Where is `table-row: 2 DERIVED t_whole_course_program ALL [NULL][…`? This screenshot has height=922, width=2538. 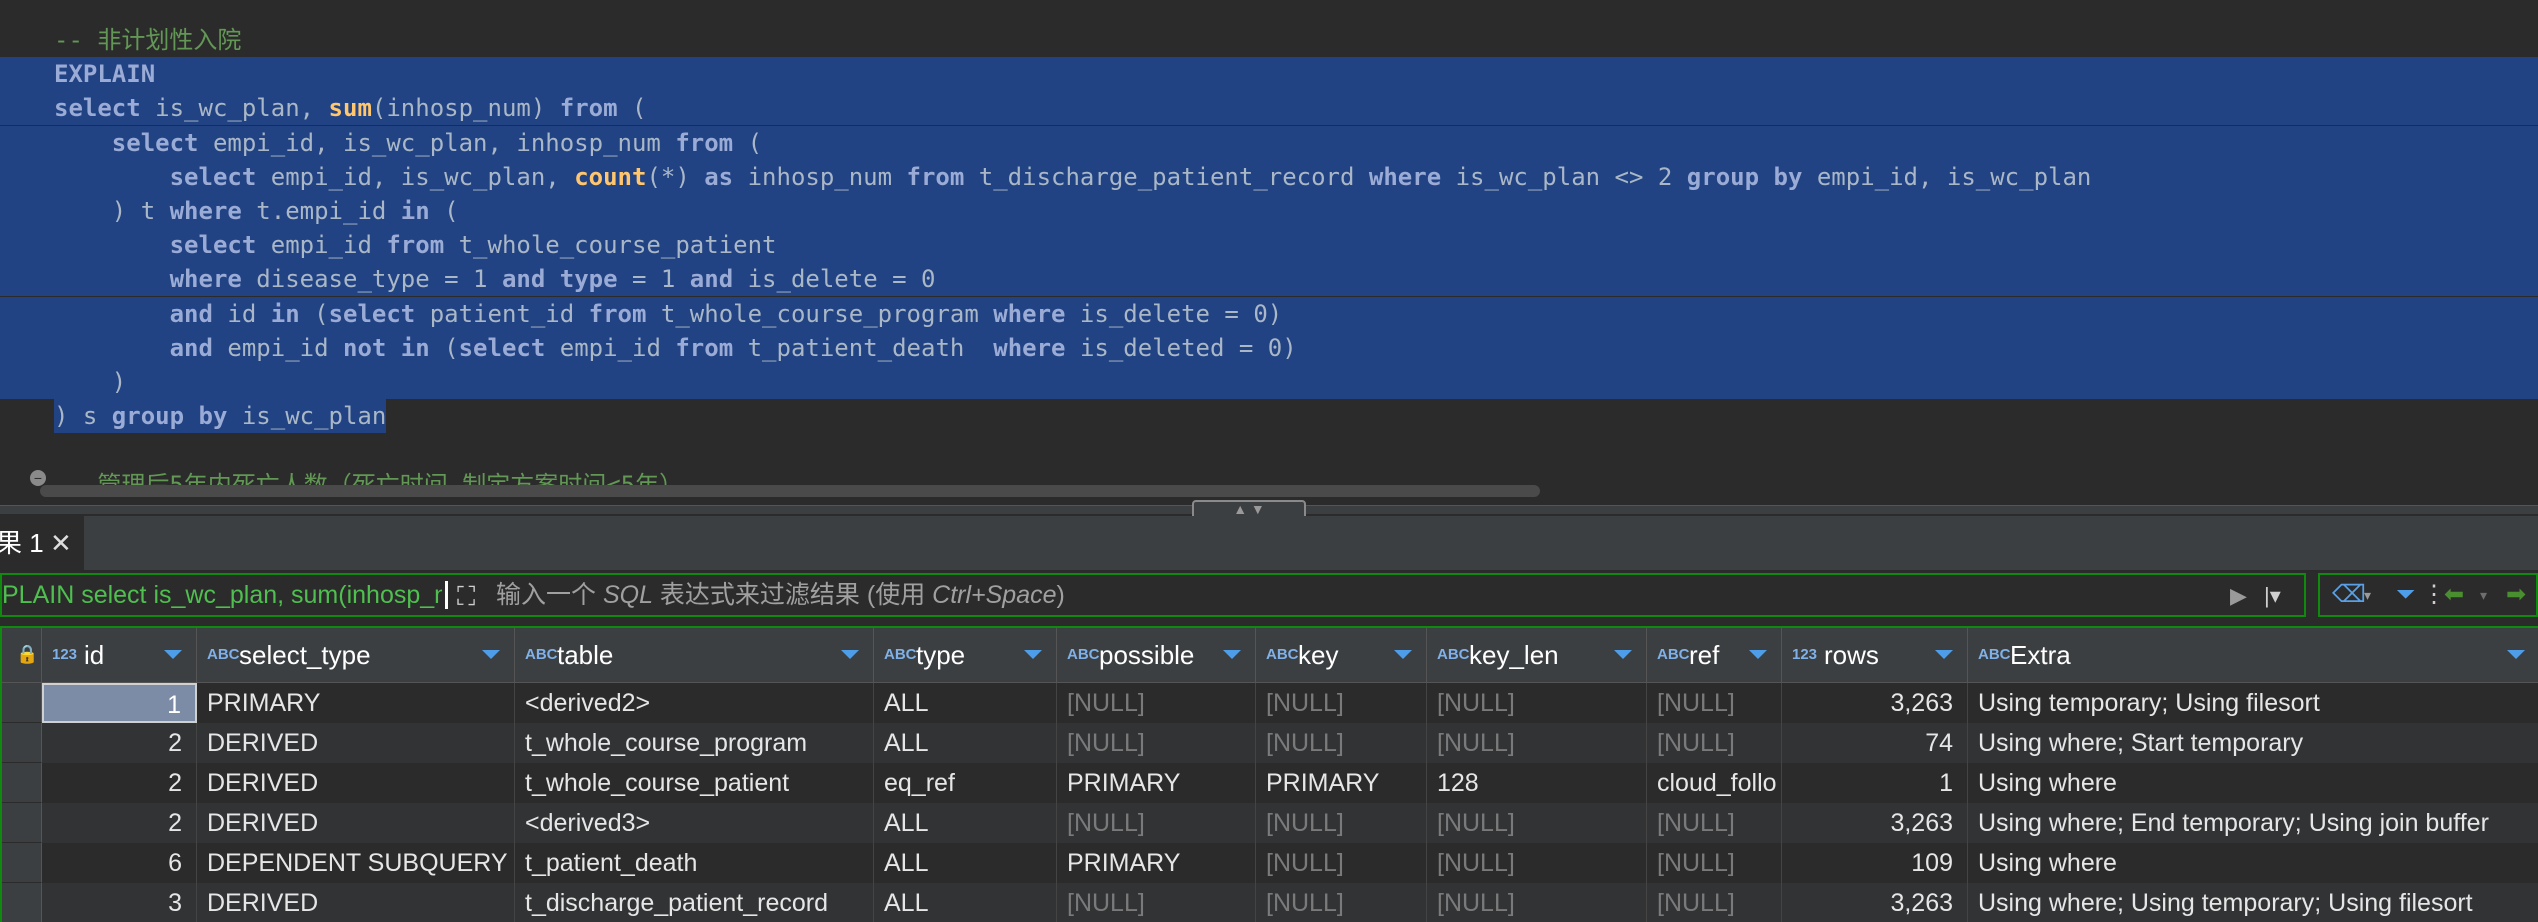
table-row: 2 DERIVED t_whole_course_program ALL [NULL][… is located at coordinates (1270, 743).